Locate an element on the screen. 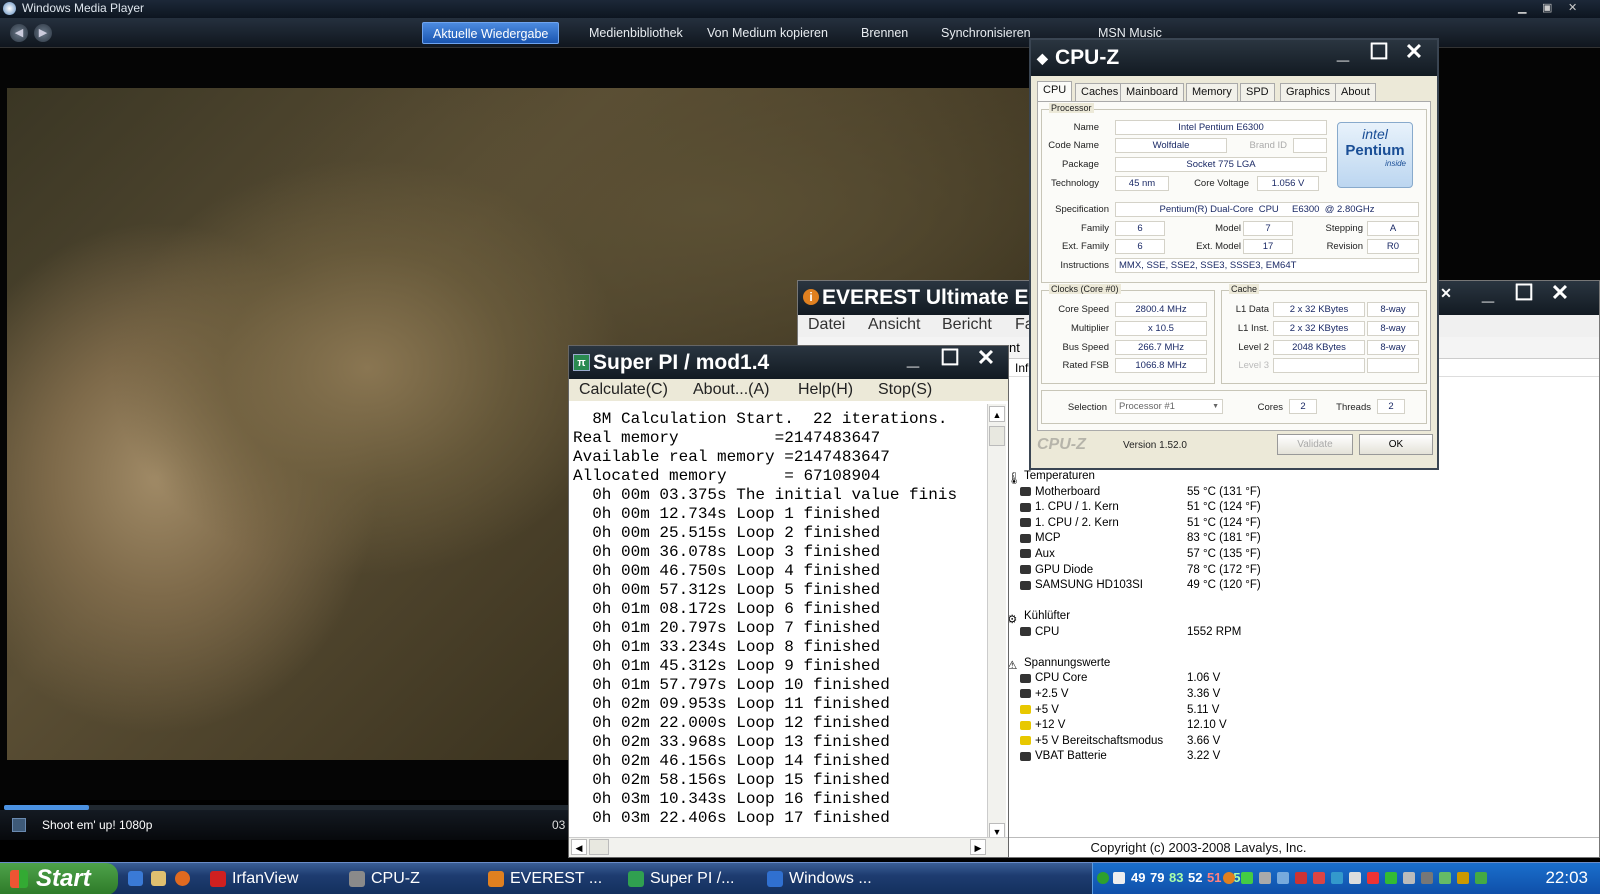 The width and height of the screenshot is (1600, 894). minimize-icon: ▁ is located at coordinates (1522, 8).